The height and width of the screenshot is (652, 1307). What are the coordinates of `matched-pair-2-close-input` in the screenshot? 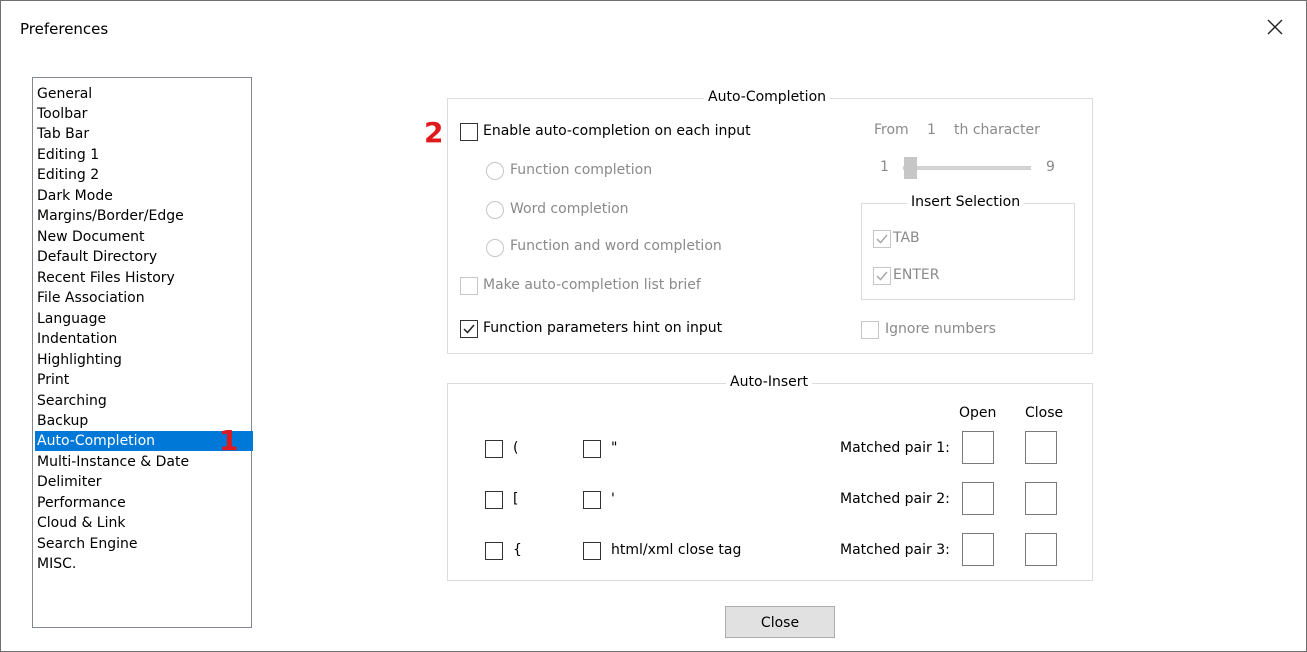 It's located at (1041, 498).